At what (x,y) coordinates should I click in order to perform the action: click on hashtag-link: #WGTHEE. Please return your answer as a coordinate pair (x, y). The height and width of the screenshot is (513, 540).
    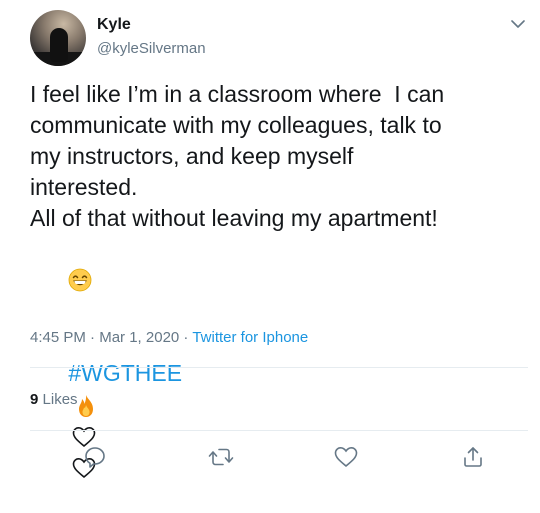
    Looking at the image, I should click on (125, 373).